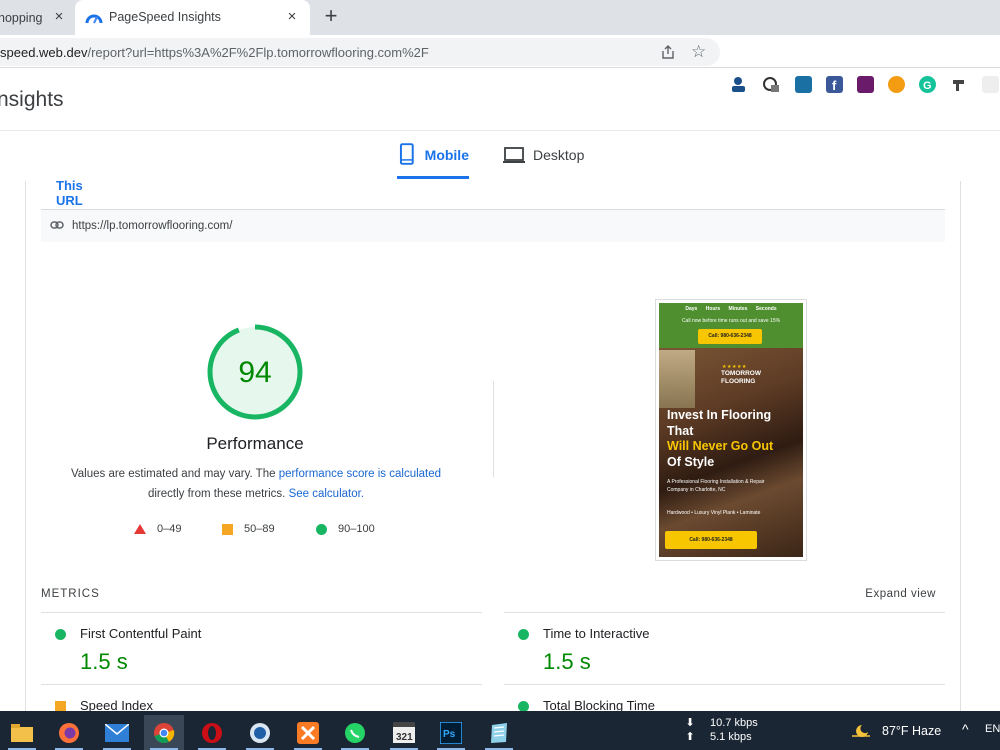  What do you see at coordinates (355, 732) in the screenshot?
I see `whatsapp-icon` at bounding box center [355, 732].